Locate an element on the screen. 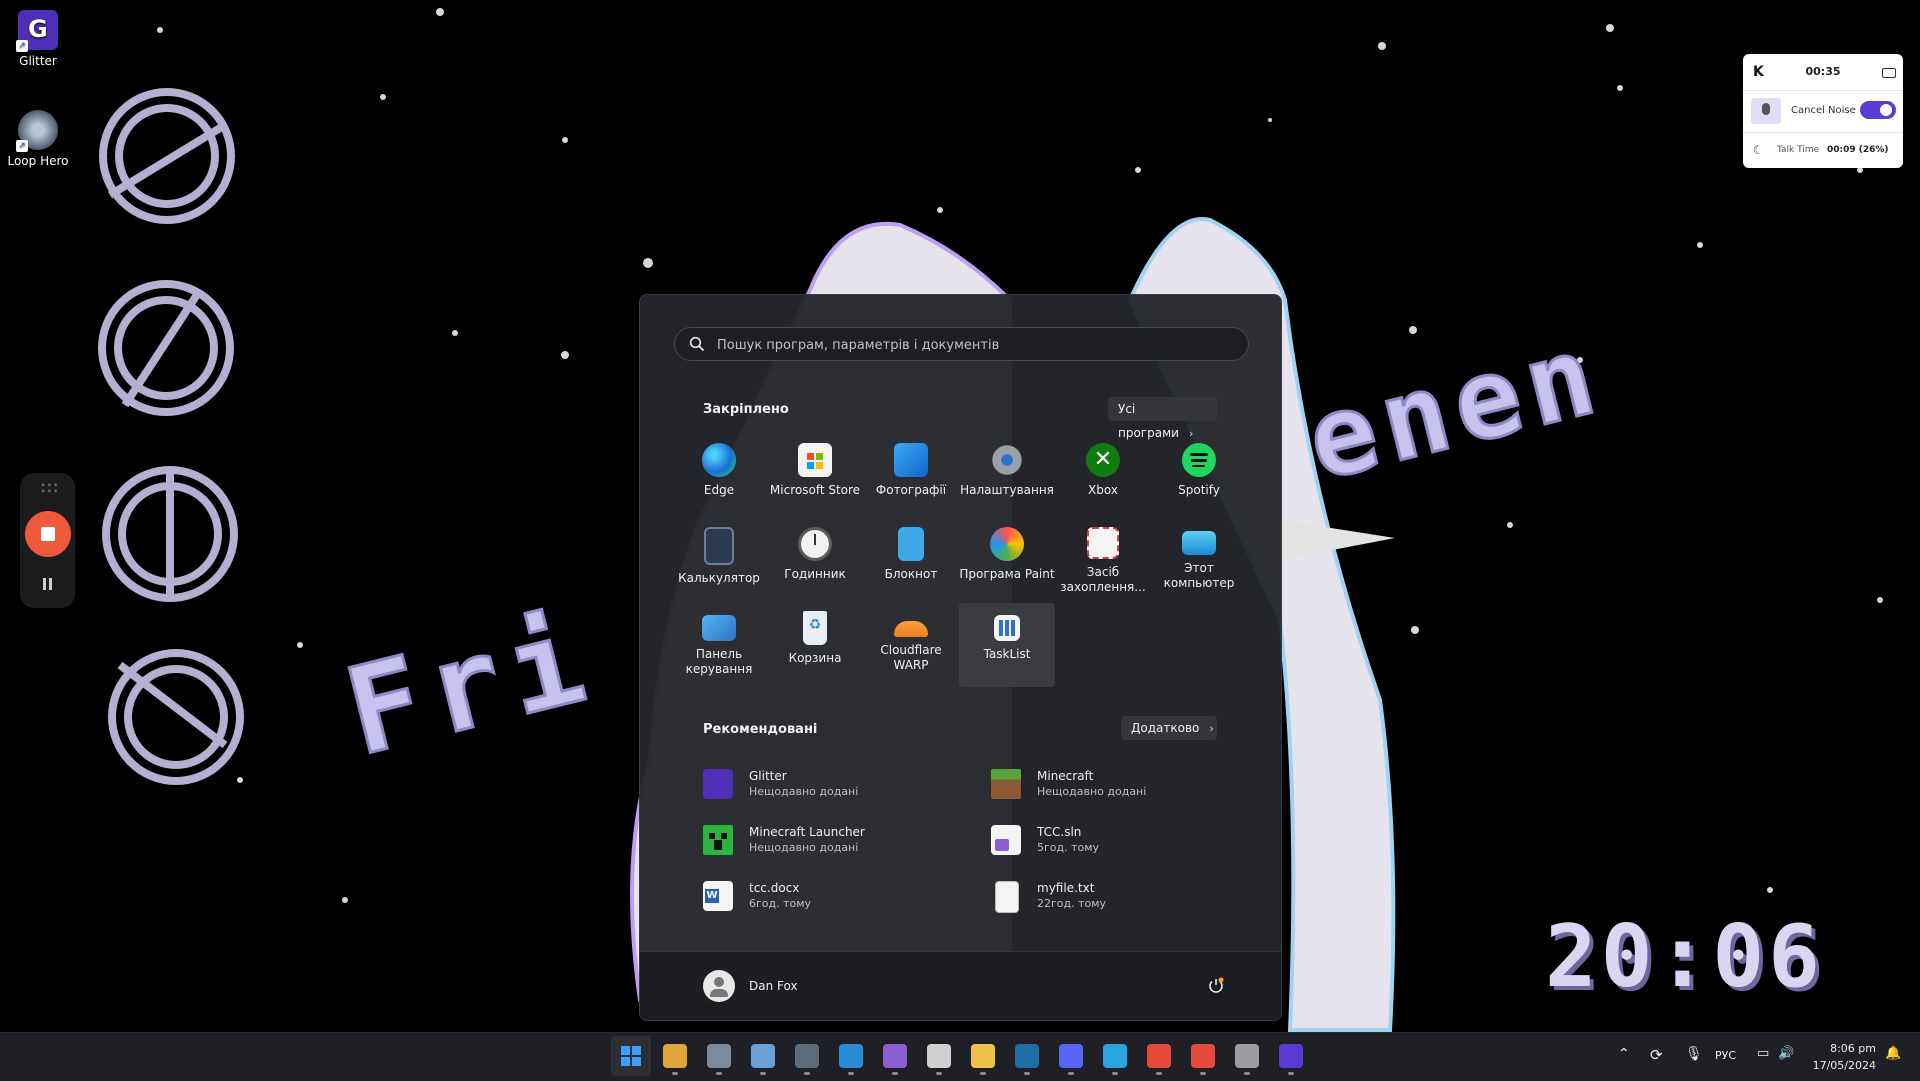 Image resolution: width=1920 pixels, height=1081 pixels. sync-icon: ⟳ is located at coordinates (1656, 1055).